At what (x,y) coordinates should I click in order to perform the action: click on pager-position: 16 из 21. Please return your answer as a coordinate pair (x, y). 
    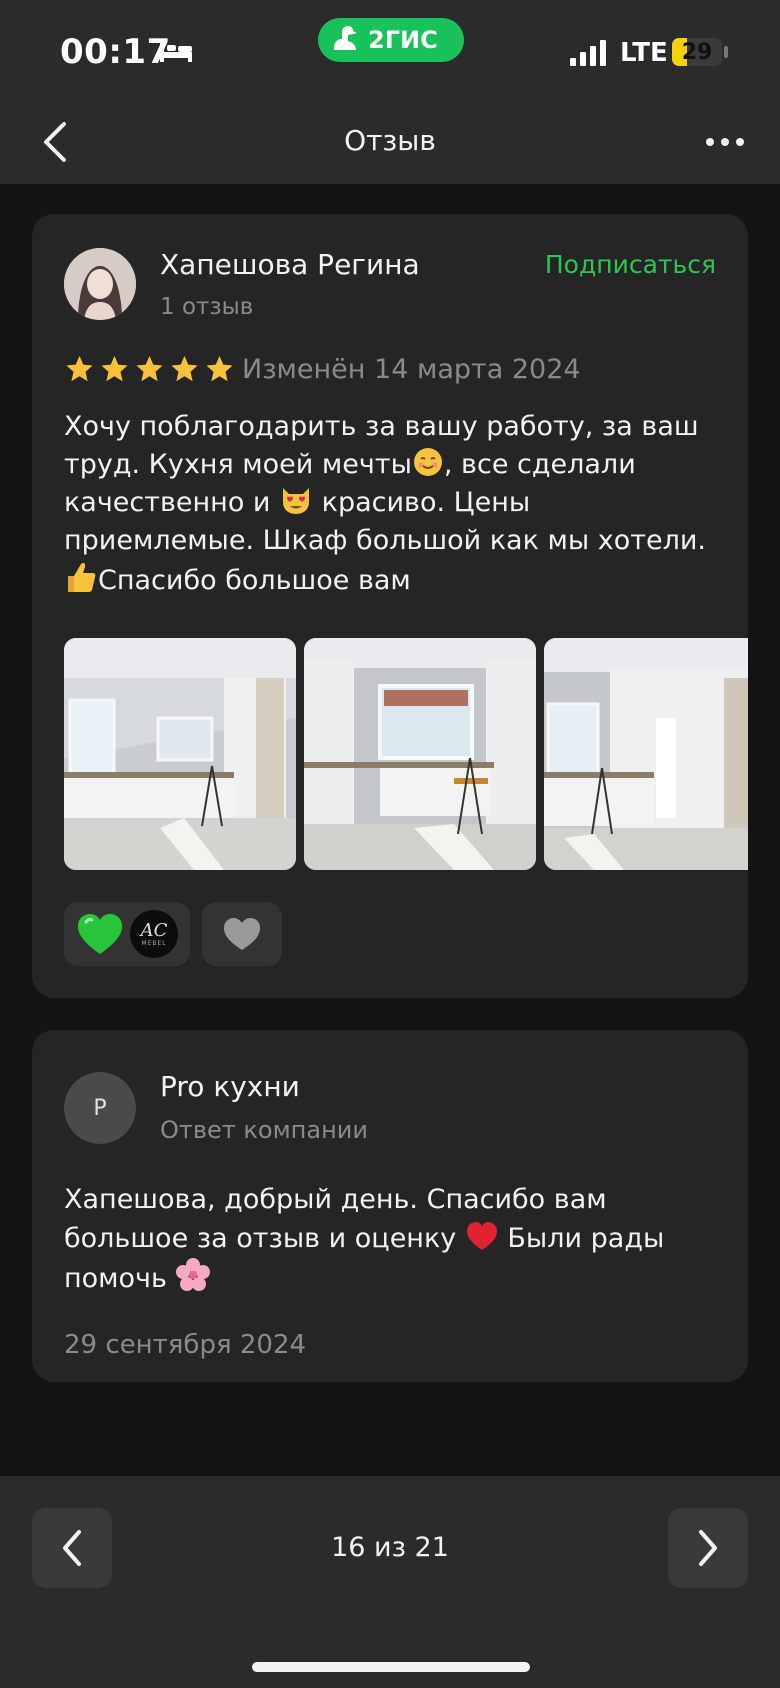
    Looking at the image, I should click on (390, 1547).